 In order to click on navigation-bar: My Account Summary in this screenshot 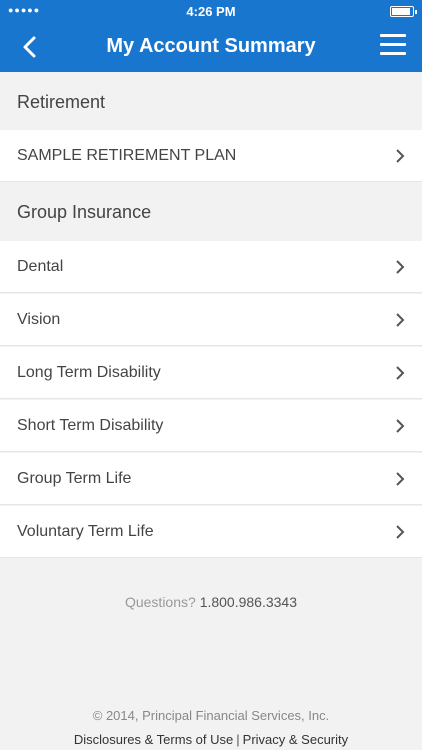, I will do `click(211, 47)`.